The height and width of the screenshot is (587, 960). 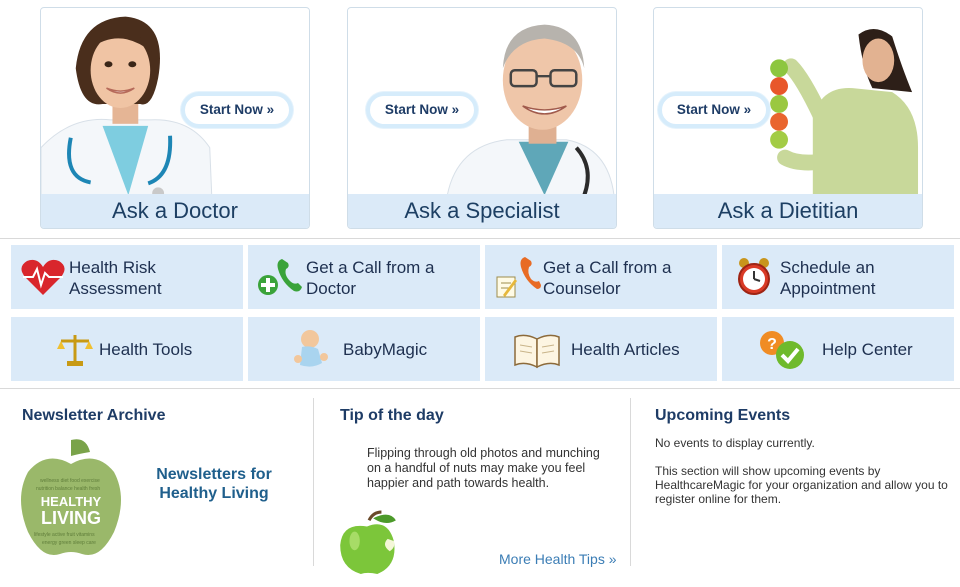 What do you see at coordinates (175, 211) in the screenshot?
I see `ask-doctor-title: Ask a Doctor` at bounding box center [175, 211].